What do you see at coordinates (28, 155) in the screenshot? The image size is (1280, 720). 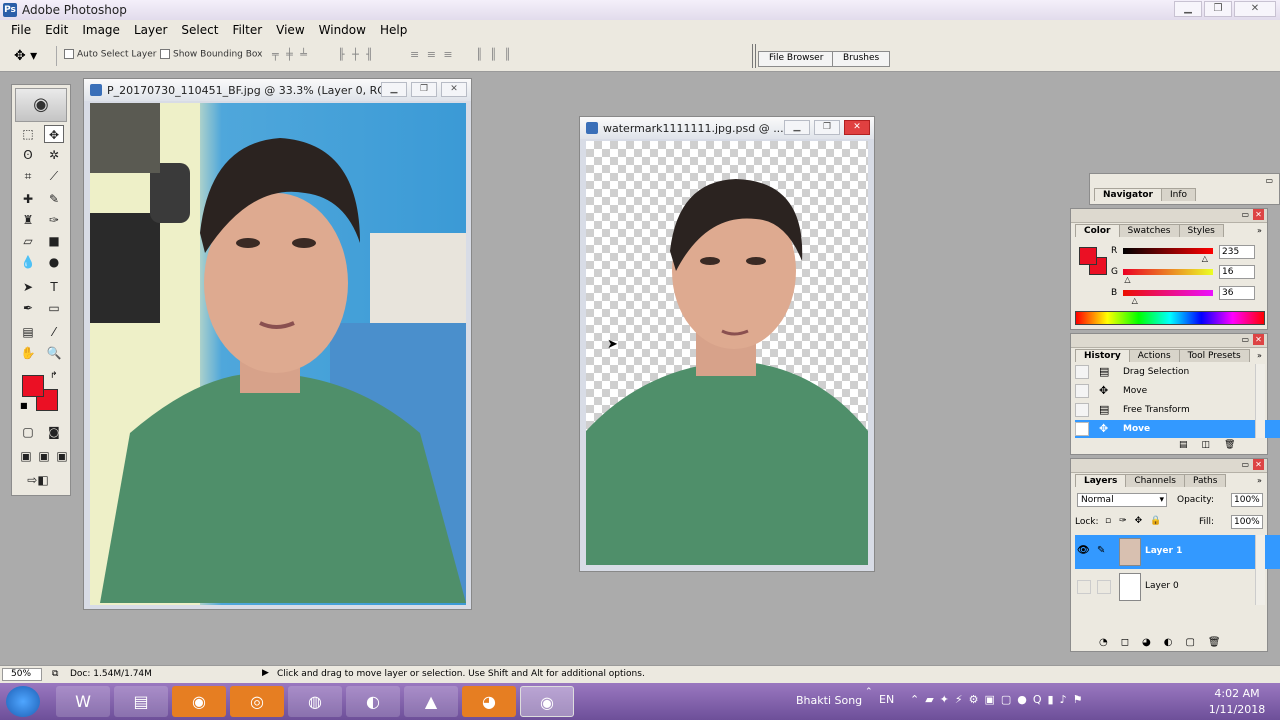 I see `lasso-tool-icon: ʘ` at bounding box center [28, 155].